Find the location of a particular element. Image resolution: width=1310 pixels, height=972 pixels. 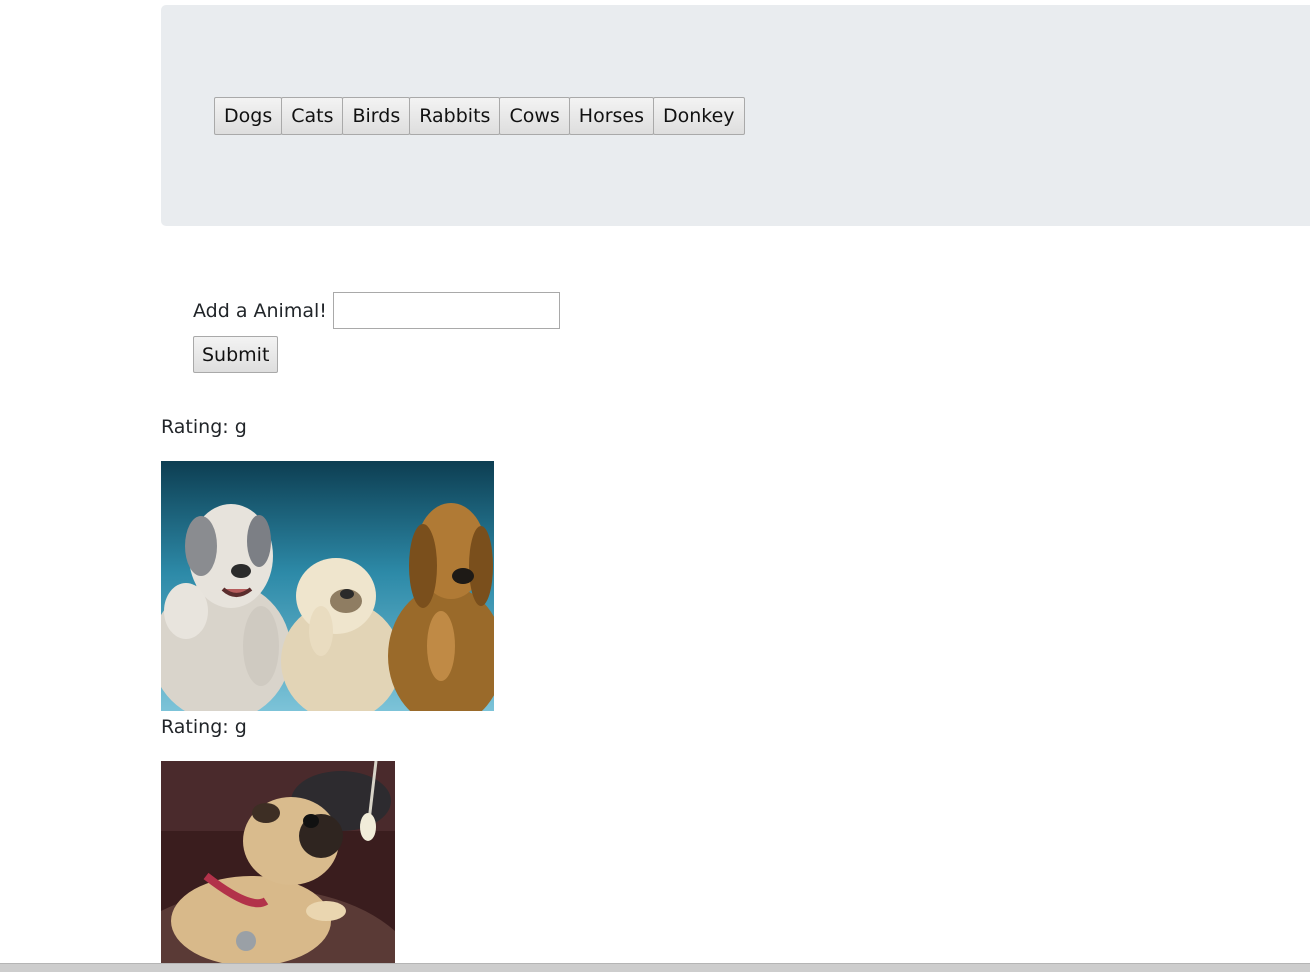

animal-button-horses: Horses is located at coordinates (611, 116).